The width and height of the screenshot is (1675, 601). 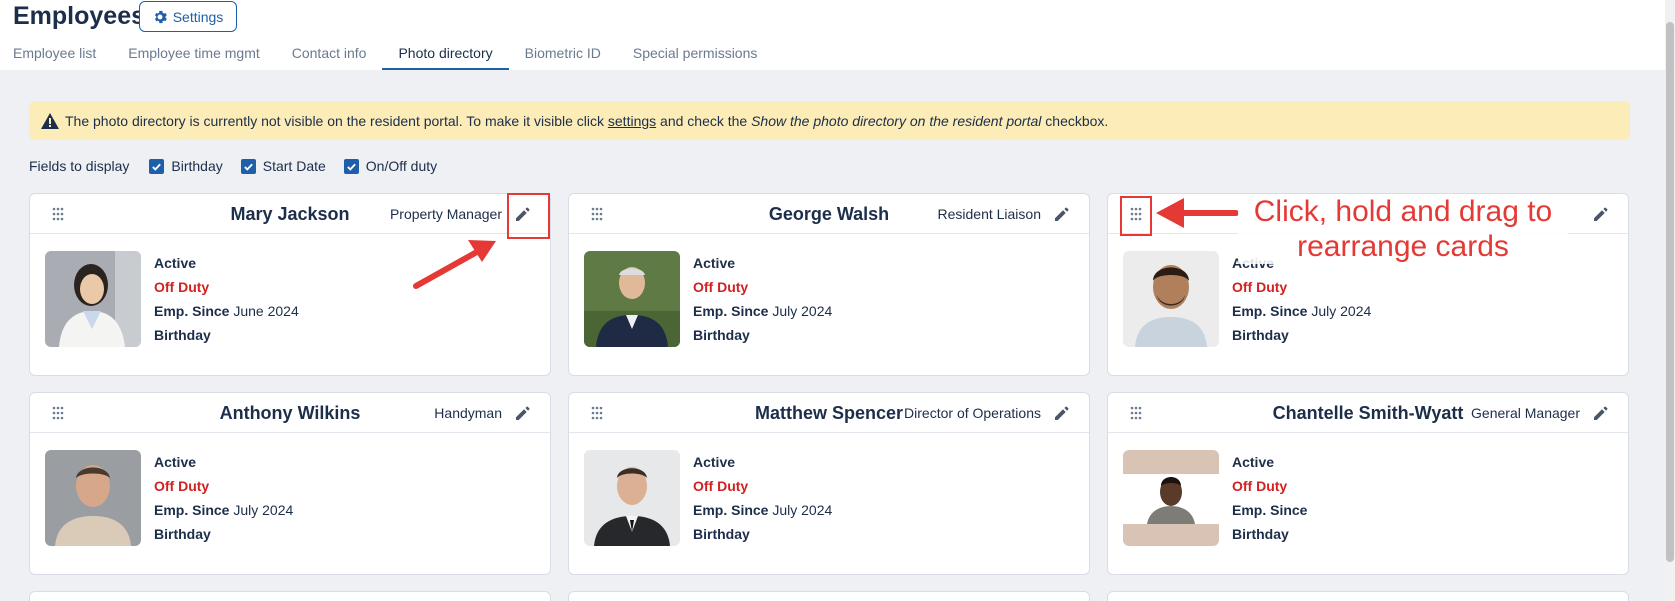 What do you see at coordinates (1403, 246) in the screenshot?
I see `callout-line-2: rearrange cards` at bounding box center [1403, 246].